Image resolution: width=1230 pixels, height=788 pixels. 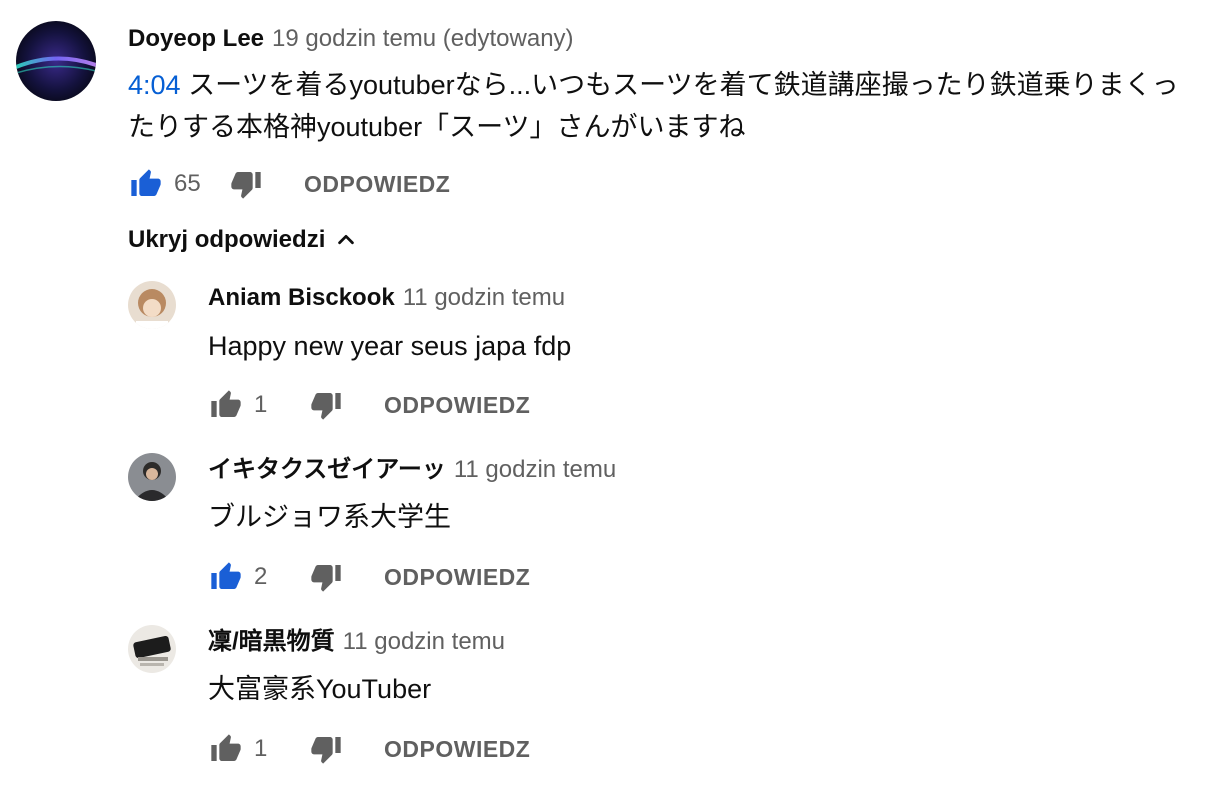 What do you see at coordinates (301, 297) in the screenshot?
I see `author-name: Aniam Bisckook` at bounding box center [301, 297].